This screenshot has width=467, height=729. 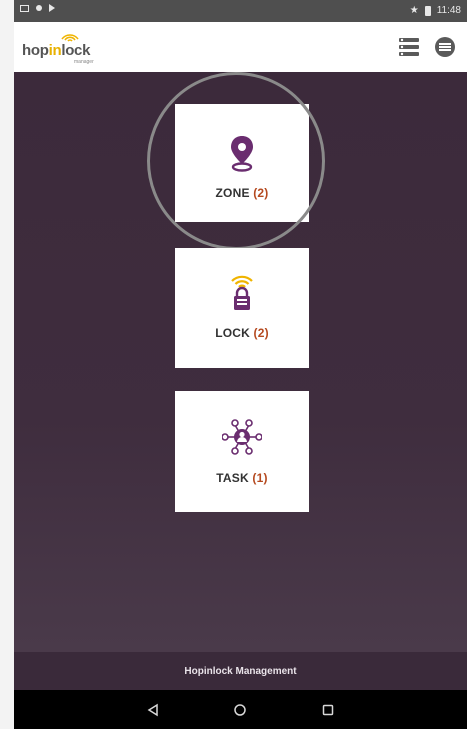 I want to click on status-bar: ★ 11:48, so click(x=240, y=11).